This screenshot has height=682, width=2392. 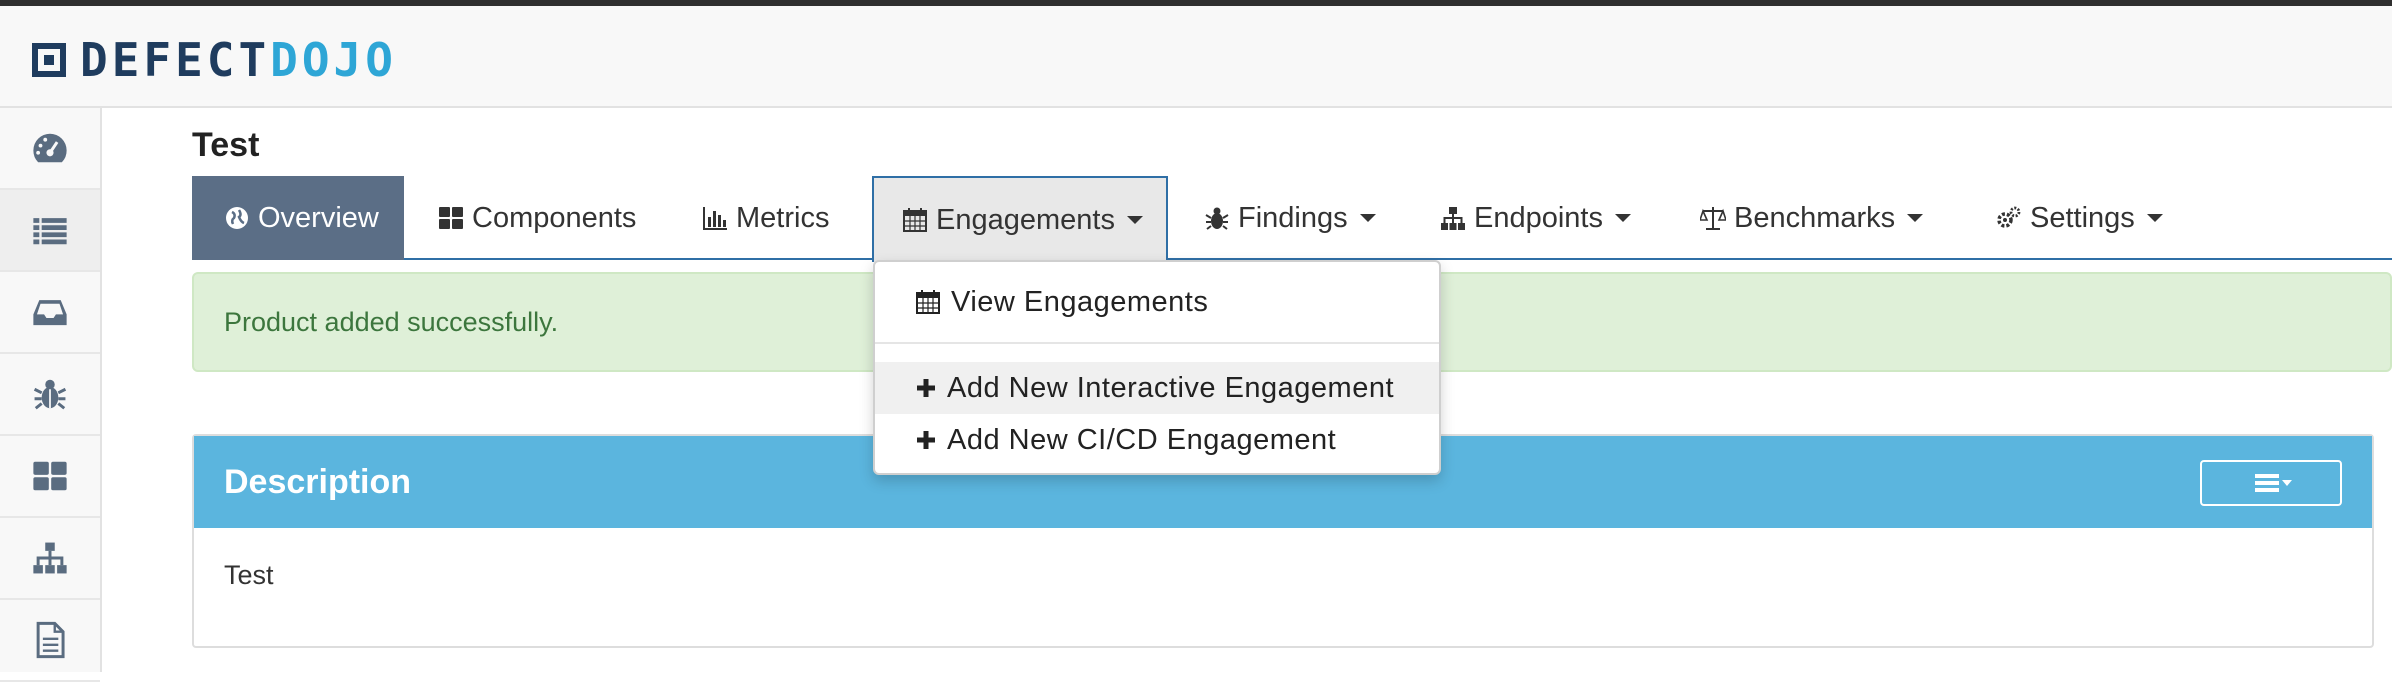 I want to click on page-title: Test, so click(x=226, y=145).